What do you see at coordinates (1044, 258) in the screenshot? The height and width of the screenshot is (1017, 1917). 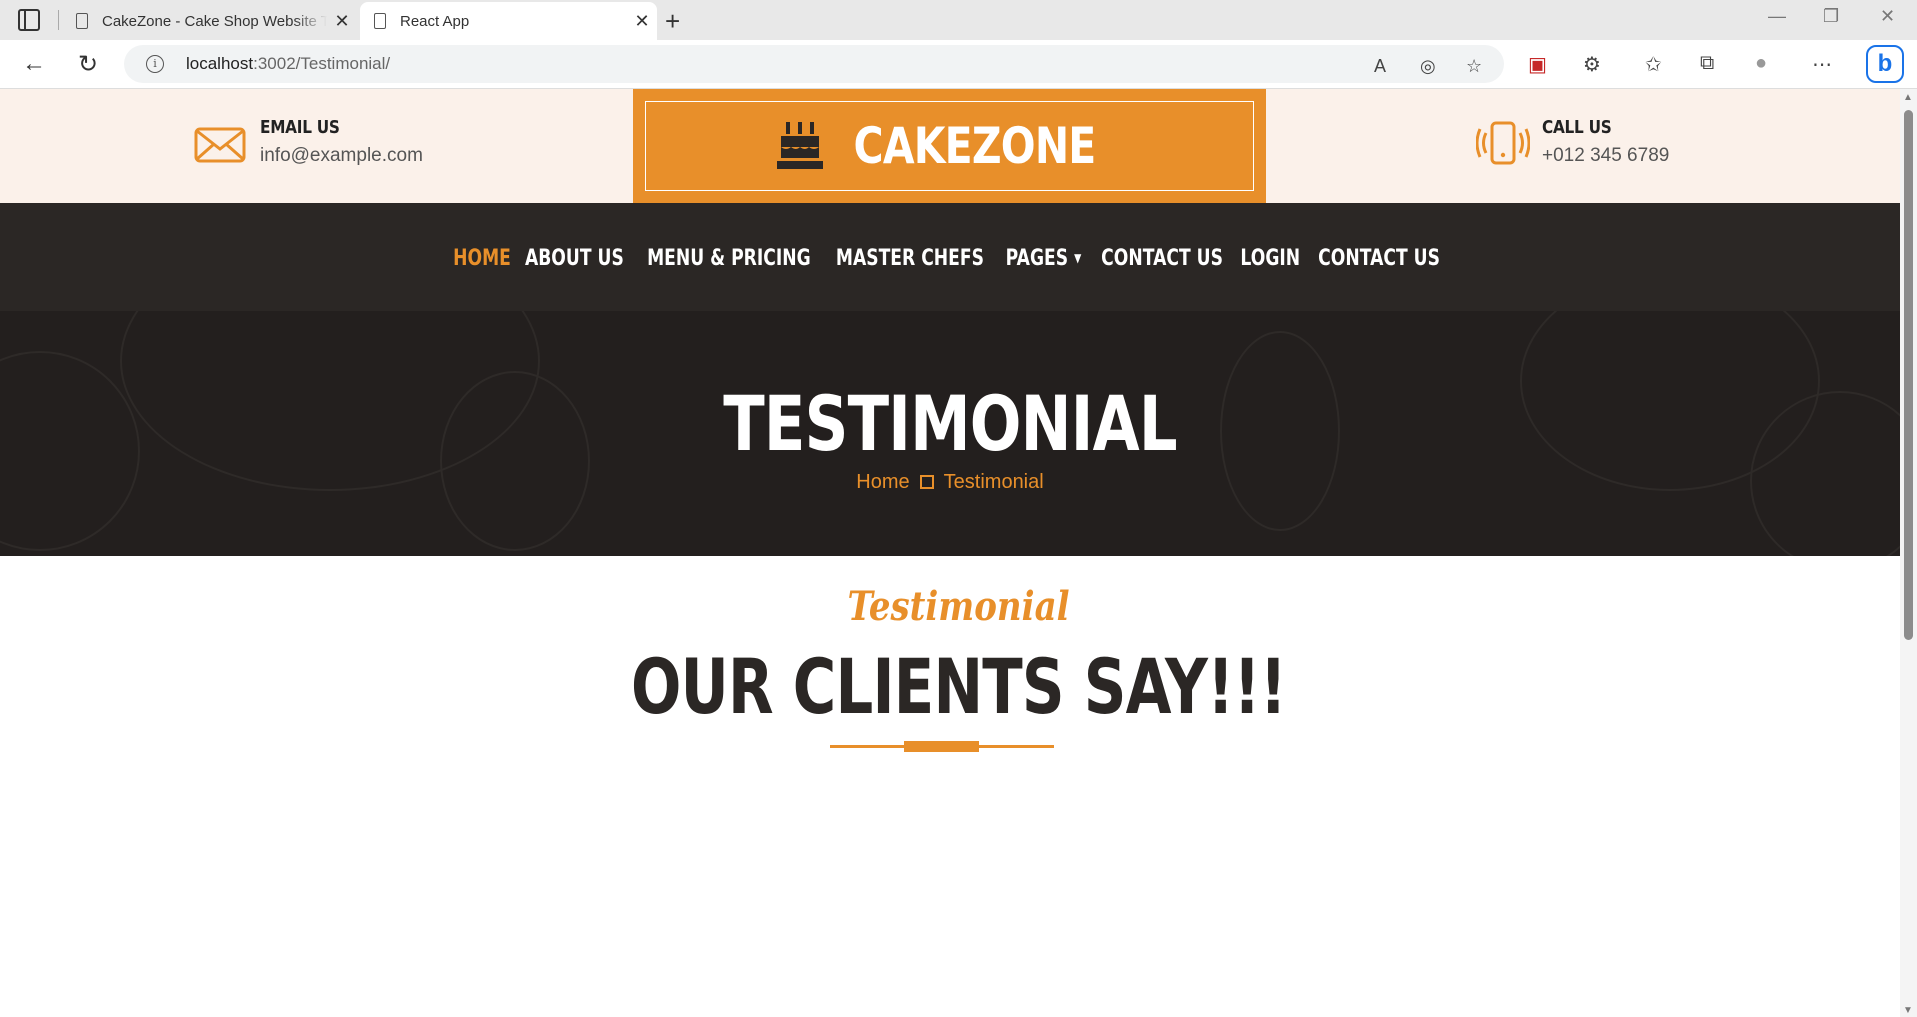 I see `nav-pages: PAGES ▼` at bounding box center [1044, 258].